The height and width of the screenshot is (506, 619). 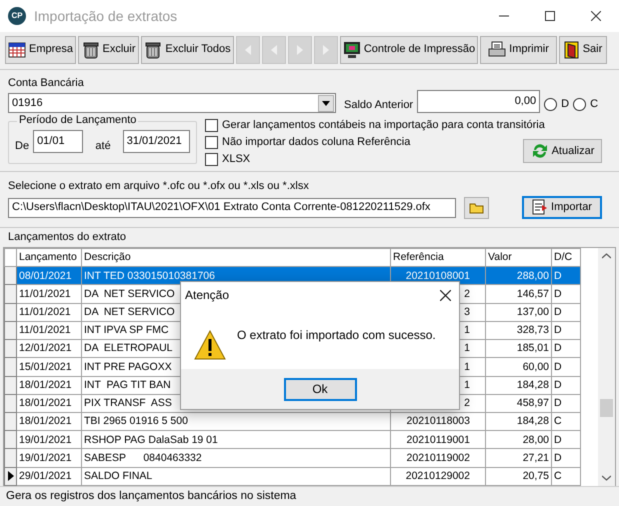 What do you see at coordinates (45, 366) in the screenshot?
I see `table-cell: 15/01/2021` at bounding box center [45, 366].